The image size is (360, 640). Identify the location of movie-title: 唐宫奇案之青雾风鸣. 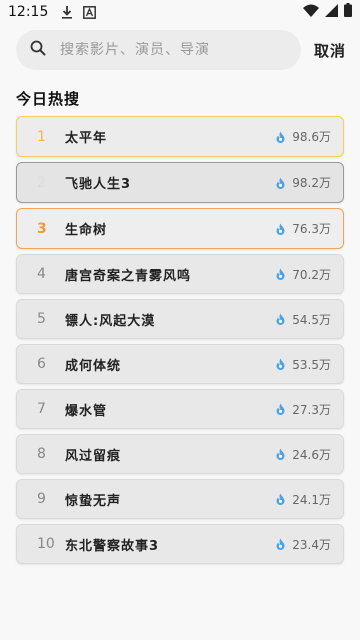
(128, 276).